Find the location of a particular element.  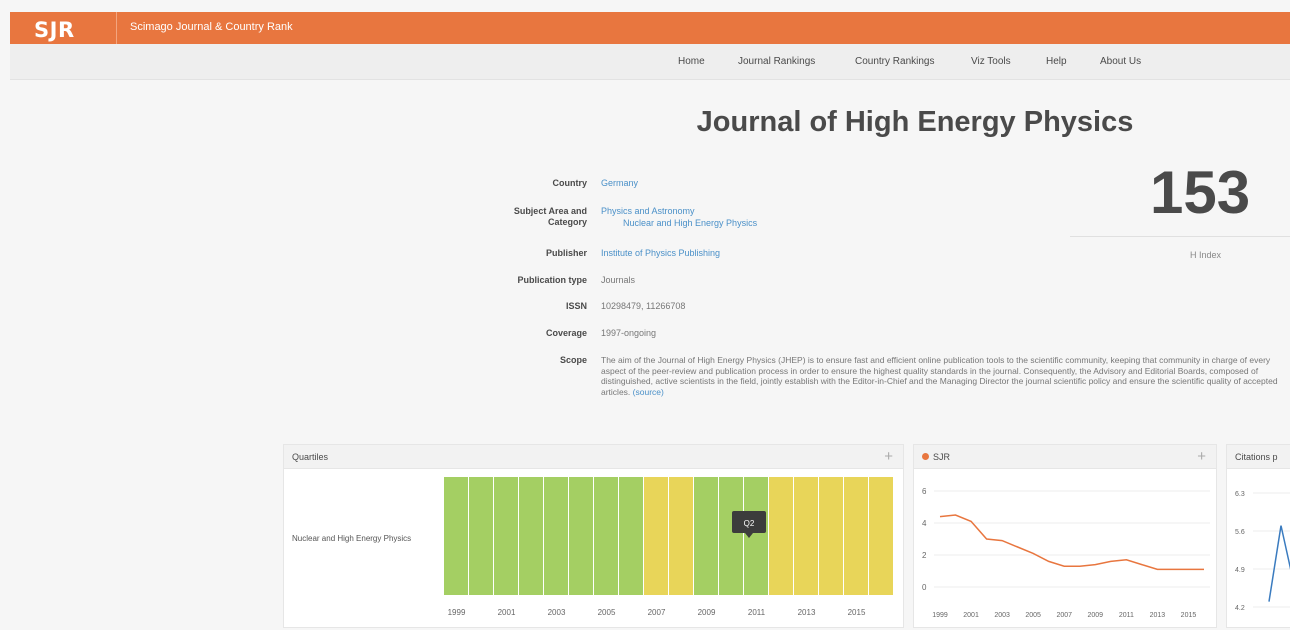

sjr-panel-header: SJR + is located at coordinates (1065, 457).